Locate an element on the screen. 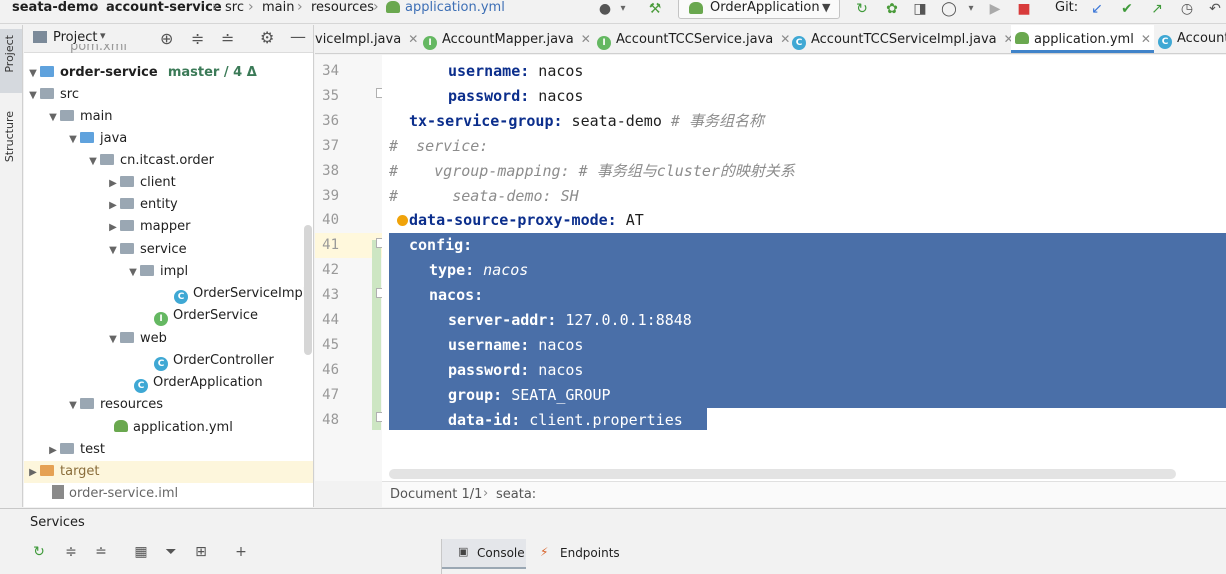 This screenshot has width=1226, height=574. code-line-47: group: SEATA_GROUP is located at coordinates (529, 395).